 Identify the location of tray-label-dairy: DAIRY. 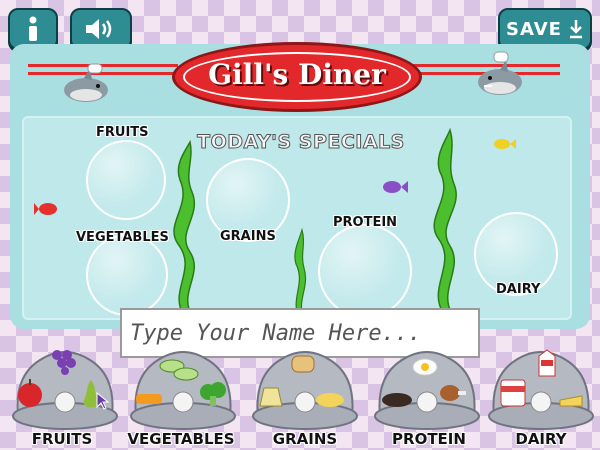
(541, 439).